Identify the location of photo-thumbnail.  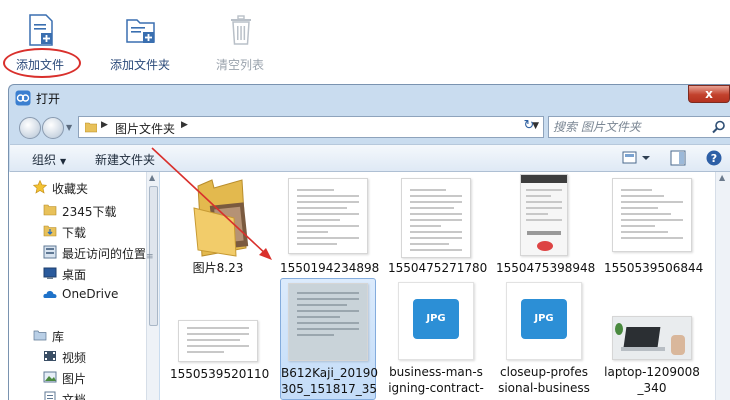
(328, 322).